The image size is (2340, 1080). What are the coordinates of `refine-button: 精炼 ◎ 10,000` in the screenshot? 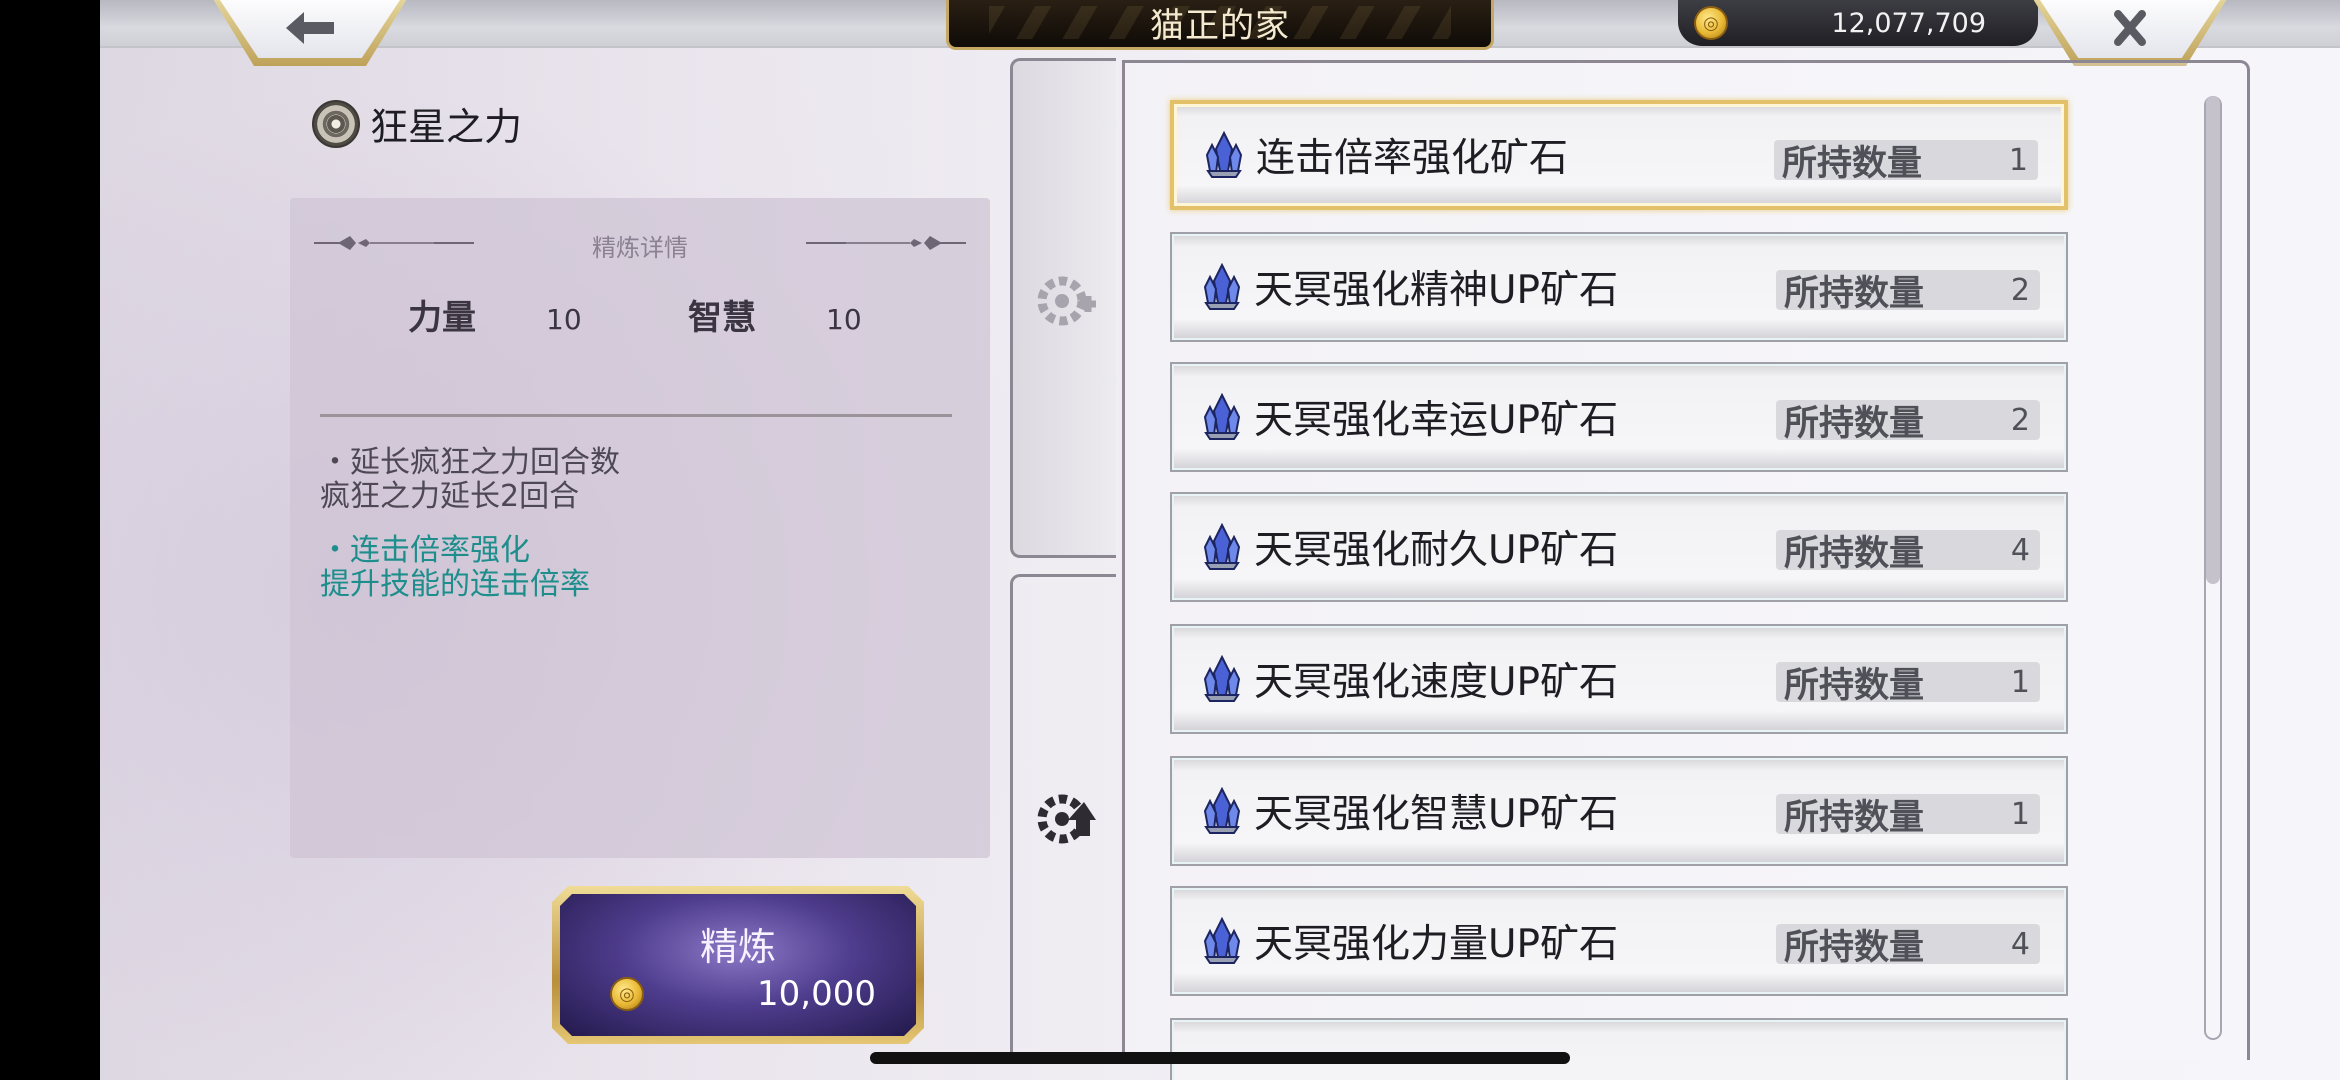 It's located at (738, 965).